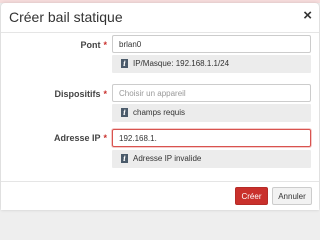 The image size is (320, 240). I want to click on device-info-text: champs requis, so click(159, 112).